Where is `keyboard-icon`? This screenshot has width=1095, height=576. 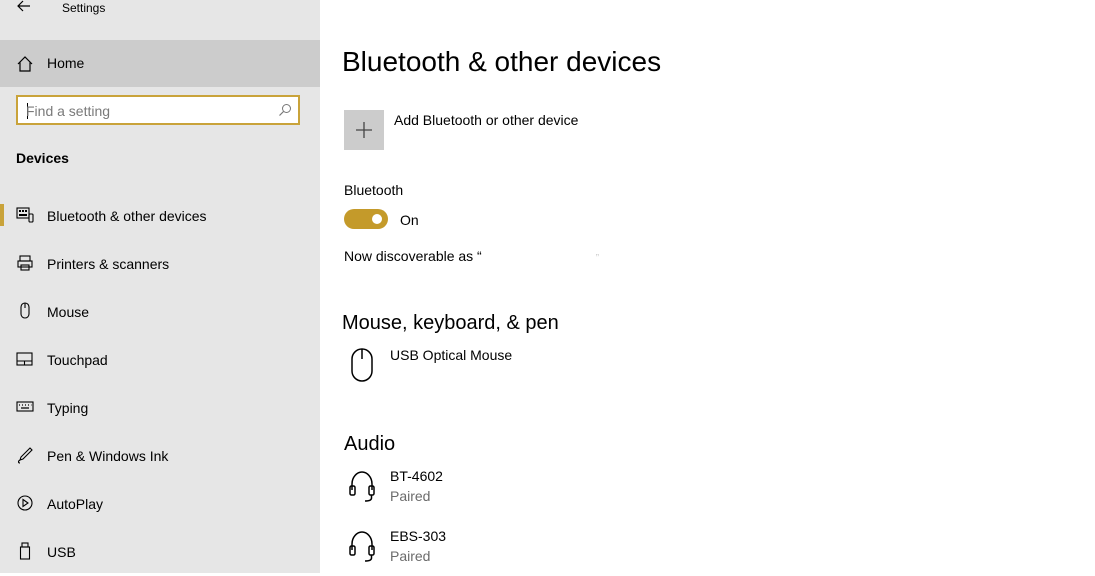 keyboard-icon is located at coordinates (25, 406).